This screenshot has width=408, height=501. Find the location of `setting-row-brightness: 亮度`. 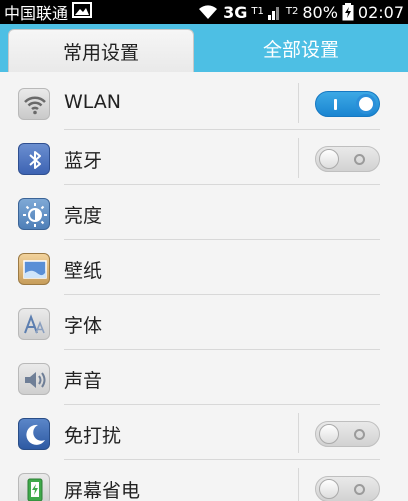

setting-row-brightness: 亮度 is located at coordinates (204, 212).